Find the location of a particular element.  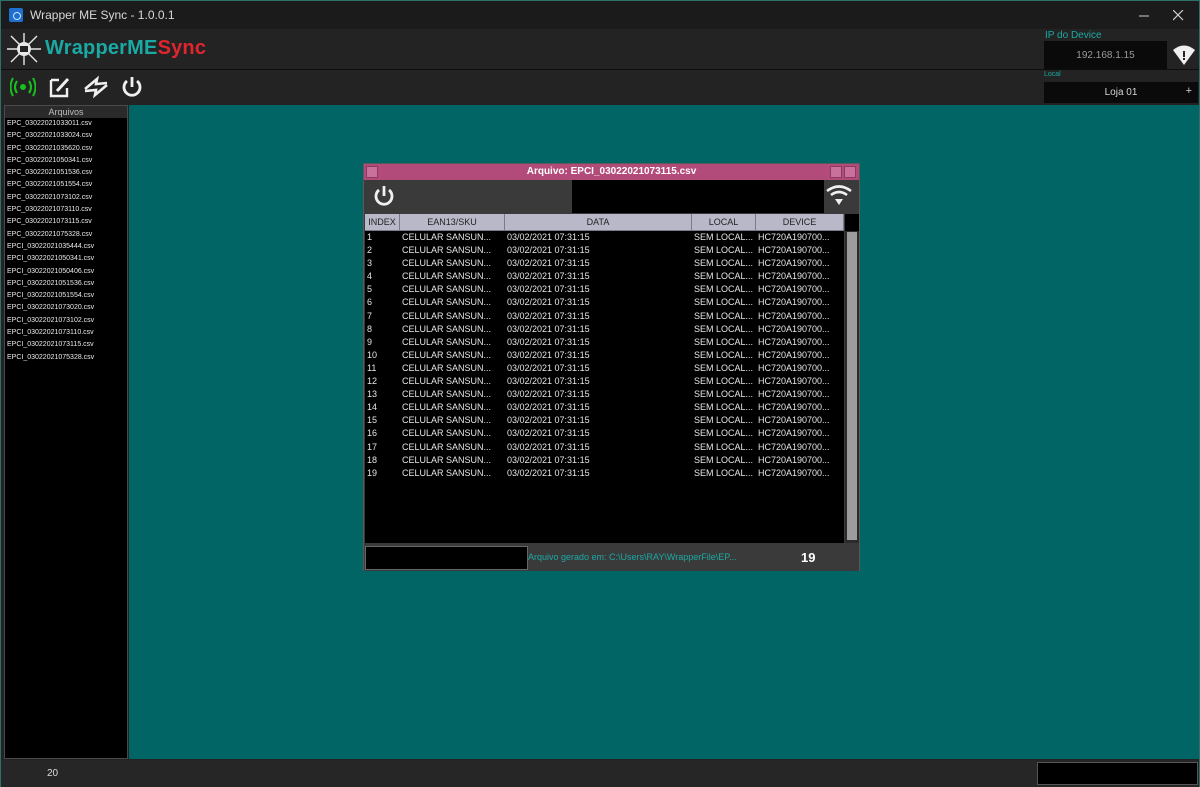

scrollbar-corner is located at coordinates (852, 222).